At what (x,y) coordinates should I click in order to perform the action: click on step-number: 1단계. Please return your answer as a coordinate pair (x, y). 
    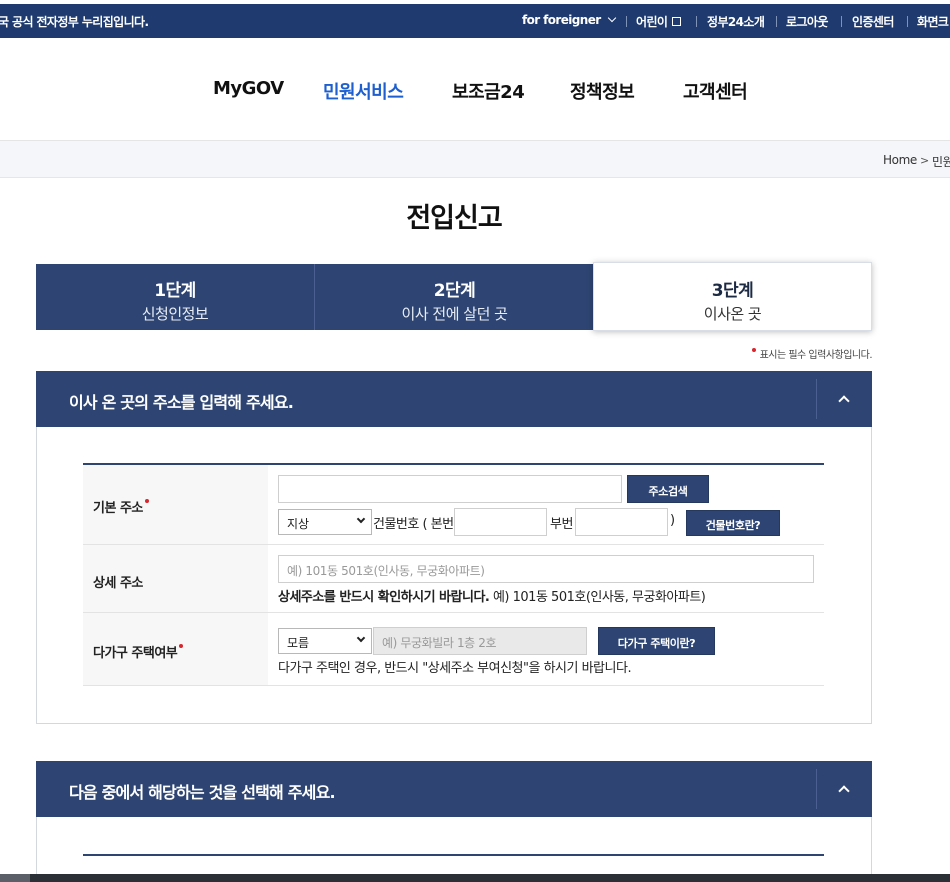
    Looking at the image, I should click on (175, 291).